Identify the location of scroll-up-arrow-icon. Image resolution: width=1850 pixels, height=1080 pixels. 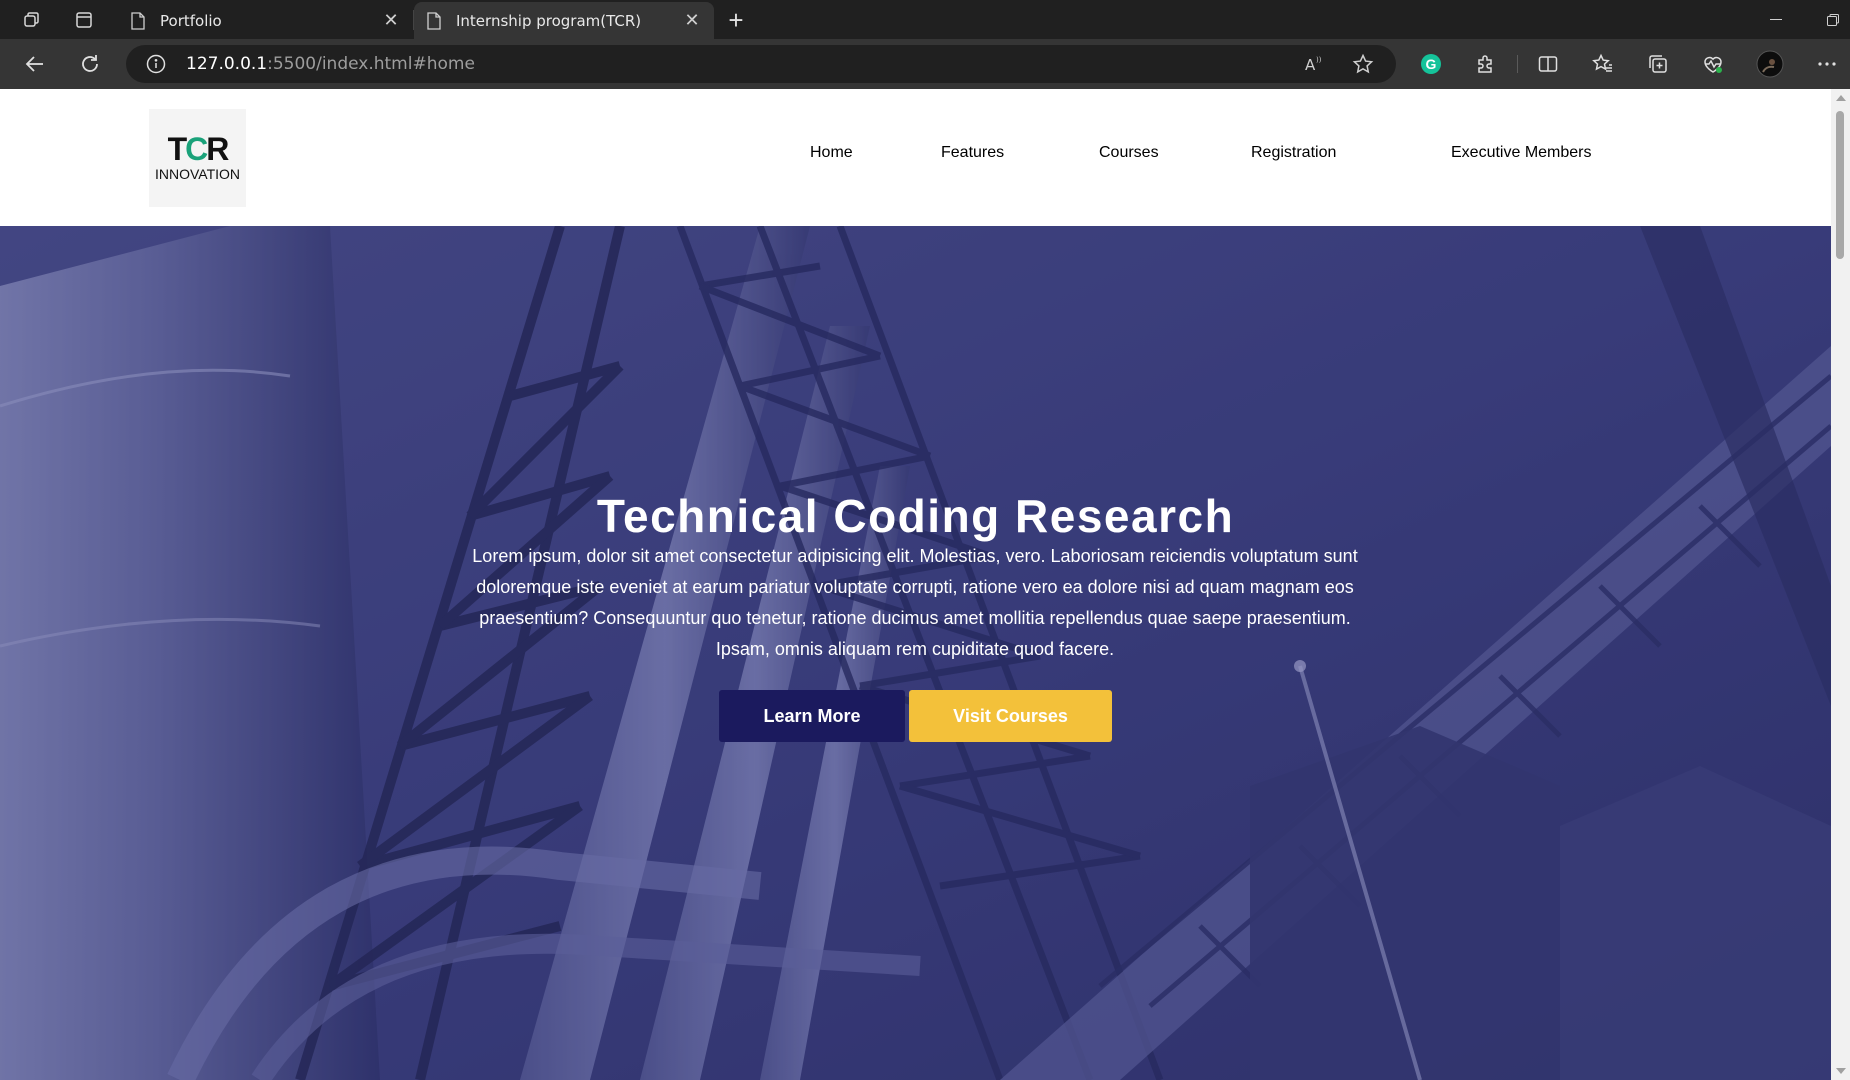
(1841, 98).